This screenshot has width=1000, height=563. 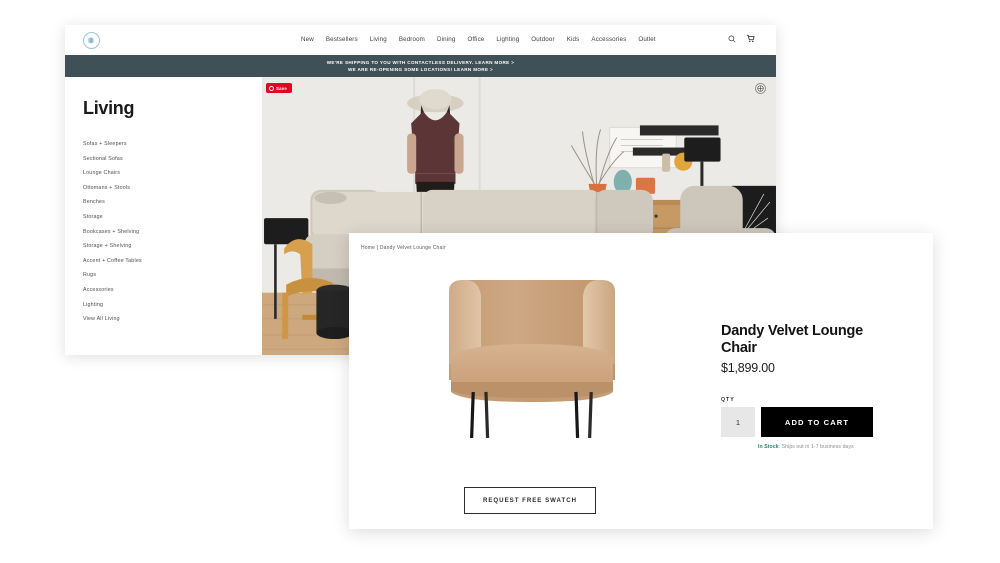 What do you see at coordinates (172, 173) in the screenshot?
I see `sidebar-item-lounge-chairs: Lounge Chairs` at bounding box center [172, 173].